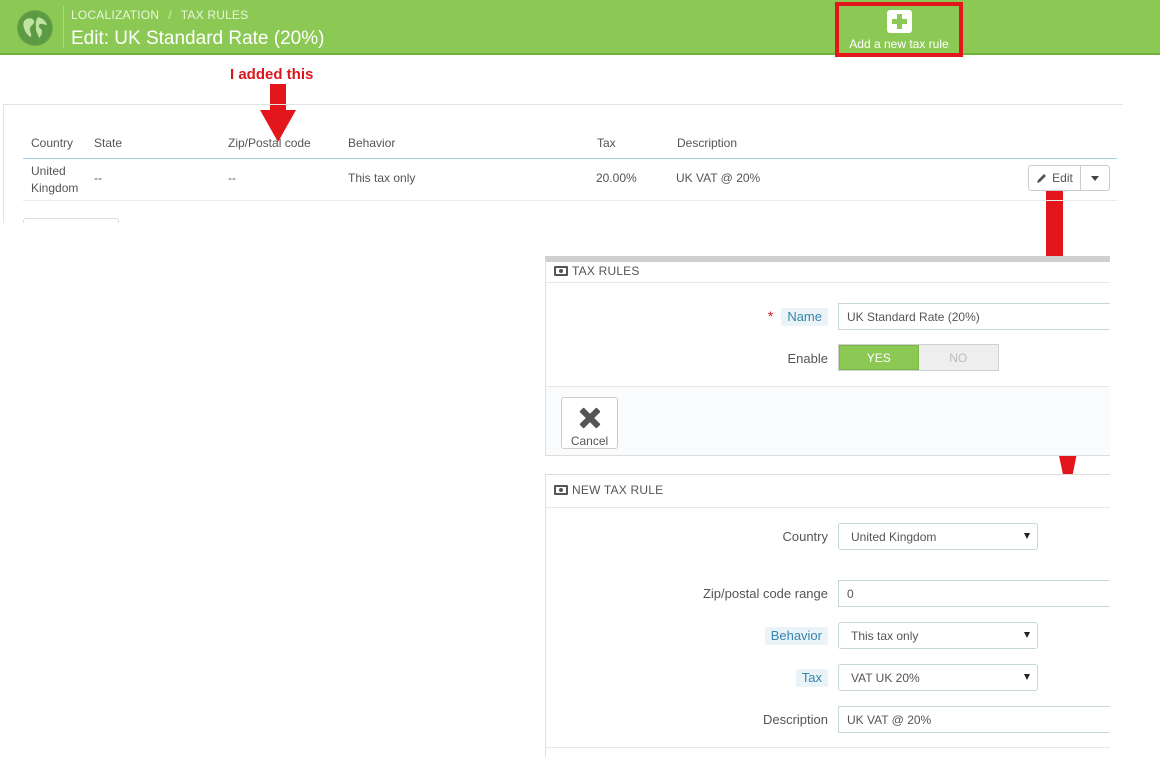  What do you see at coordinates (805, 536) in the screenshot?
I see `country-label: Country` at bounding box center [805, 536].